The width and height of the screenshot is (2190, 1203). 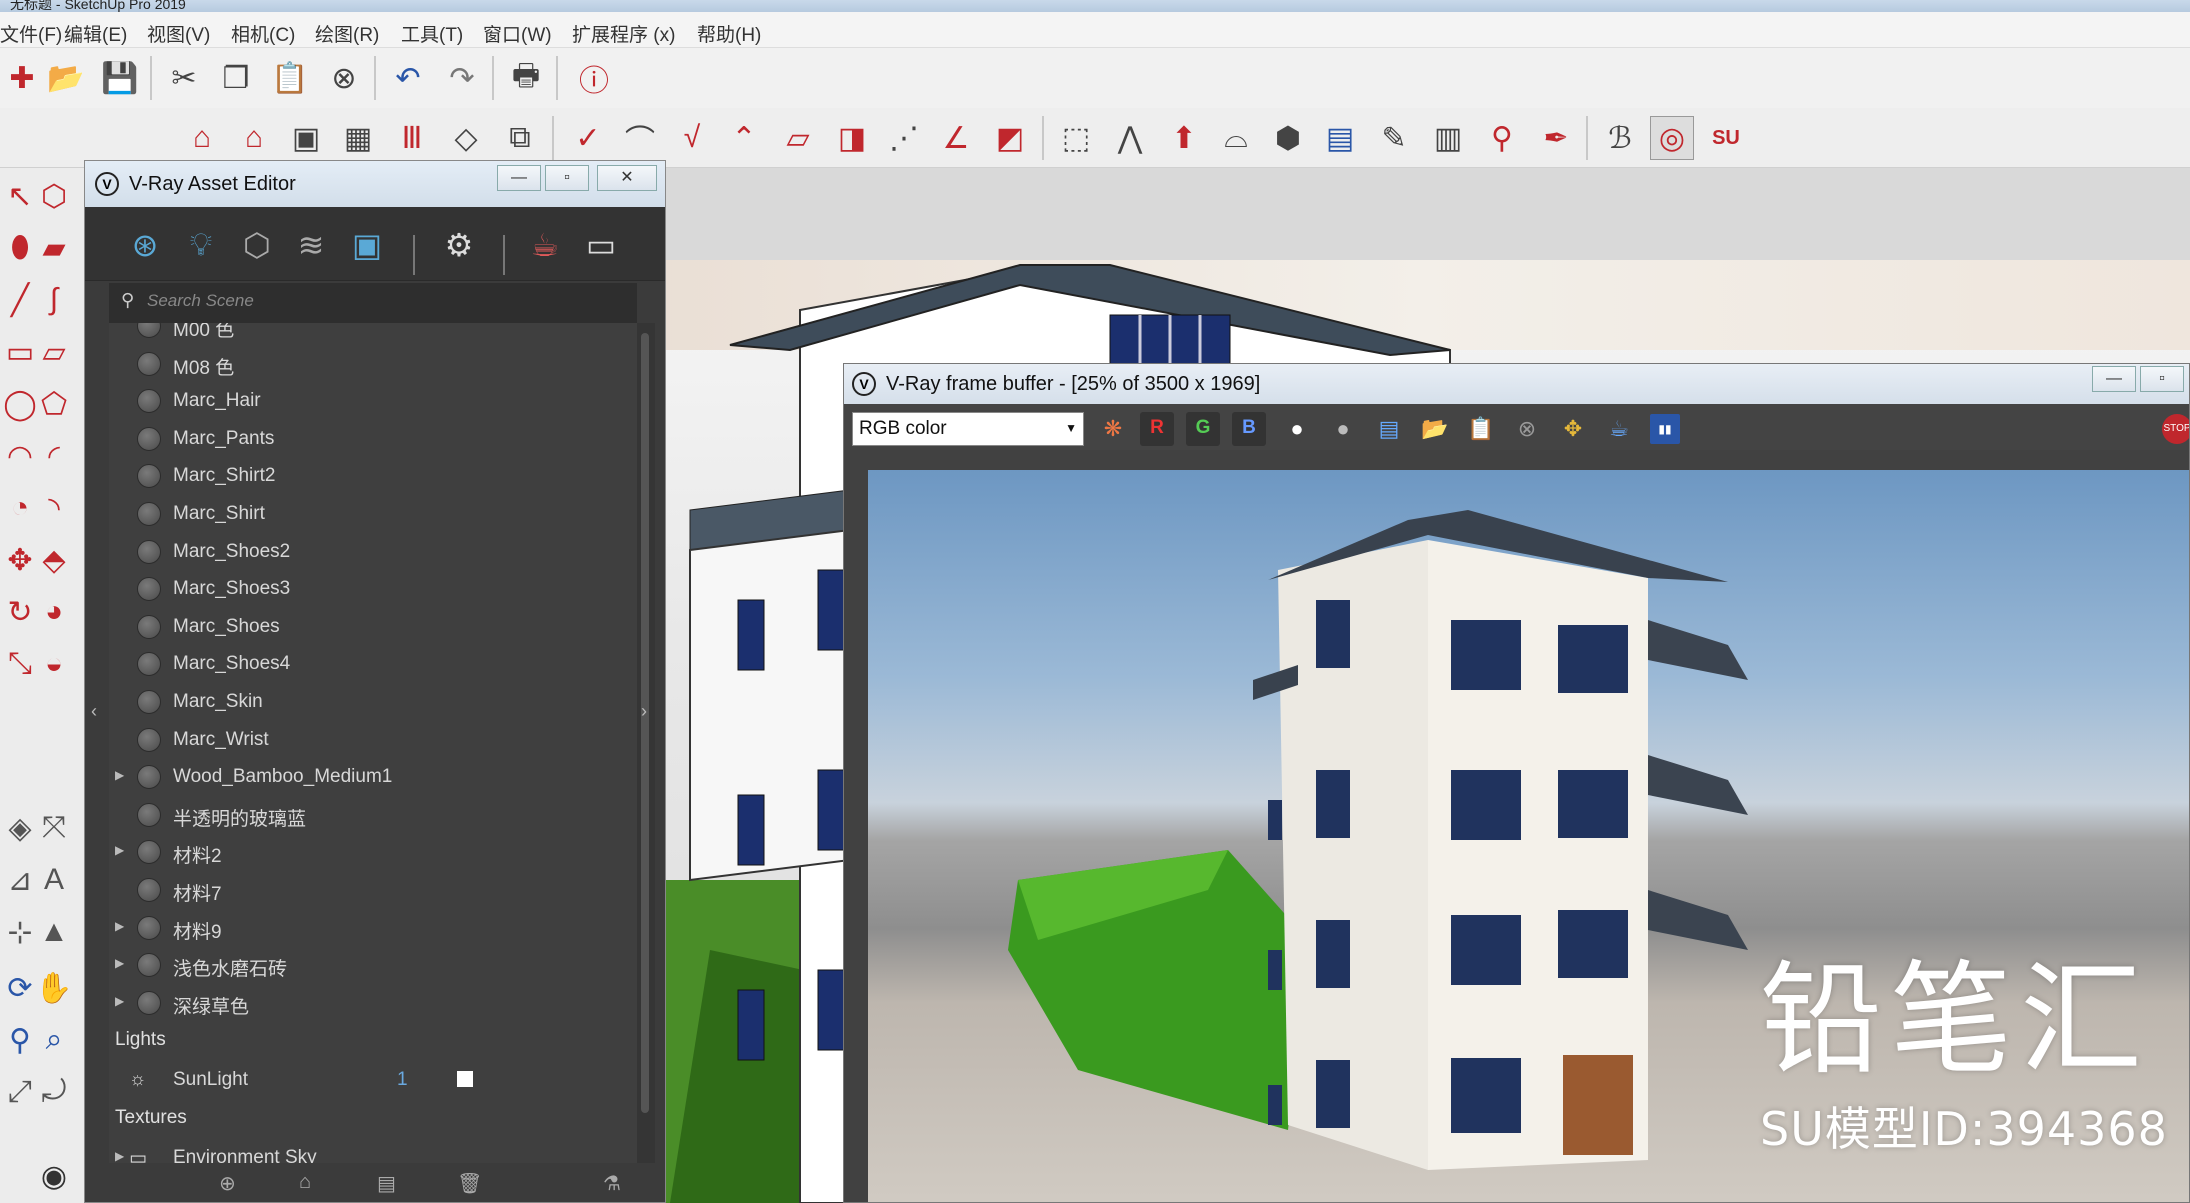 I want to click on vray-arc-icon: ⌒, so click(x=640, y=138).